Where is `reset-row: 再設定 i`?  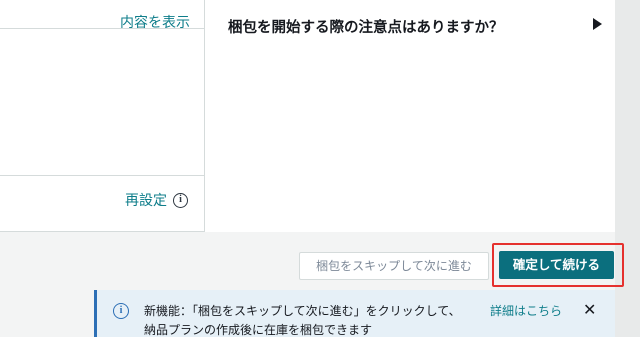
reset-row: 再設定 i is located at coordinates (156, 200).